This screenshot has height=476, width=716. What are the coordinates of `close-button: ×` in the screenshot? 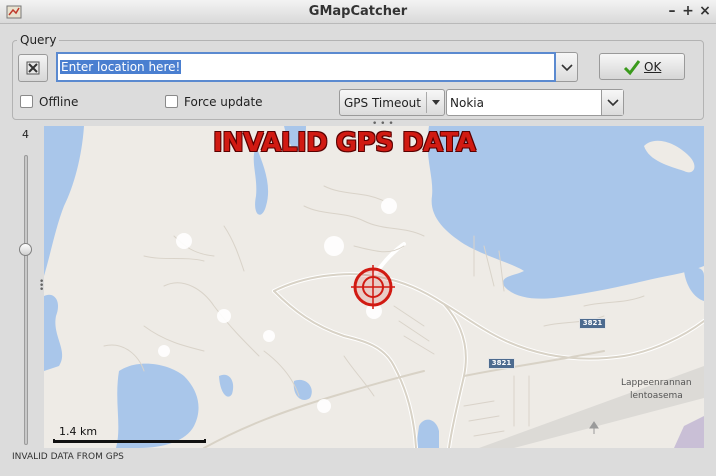 It's located at (705, 11).